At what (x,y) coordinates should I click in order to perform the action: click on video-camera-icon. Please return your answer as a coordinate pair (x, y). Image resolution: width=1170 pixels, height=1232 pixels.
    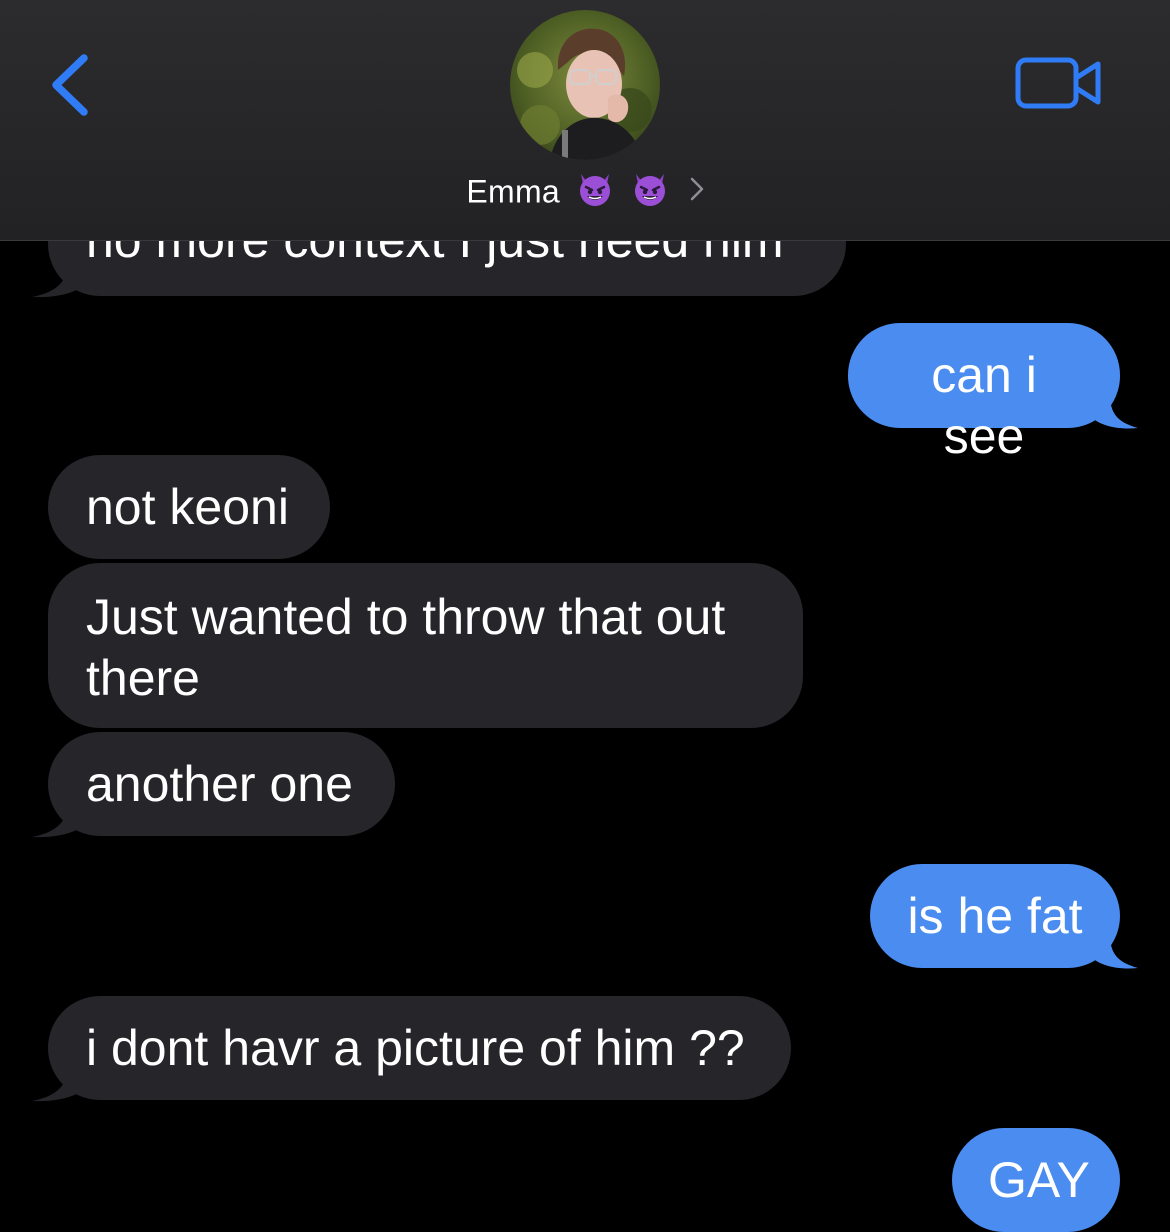
    Looking at the image, I should click on (1058, 83).